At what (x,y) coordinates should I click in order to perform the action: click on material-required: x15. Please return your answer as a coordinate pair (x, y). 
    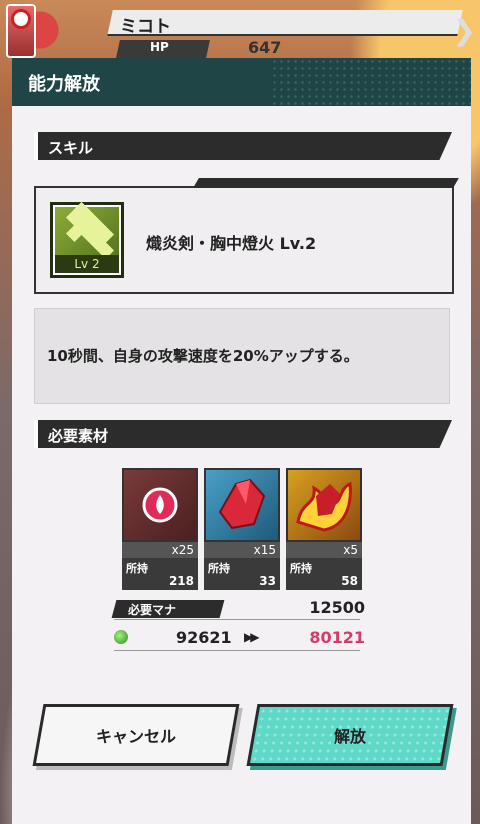
    Looking at the image, I should click on (242, 550).